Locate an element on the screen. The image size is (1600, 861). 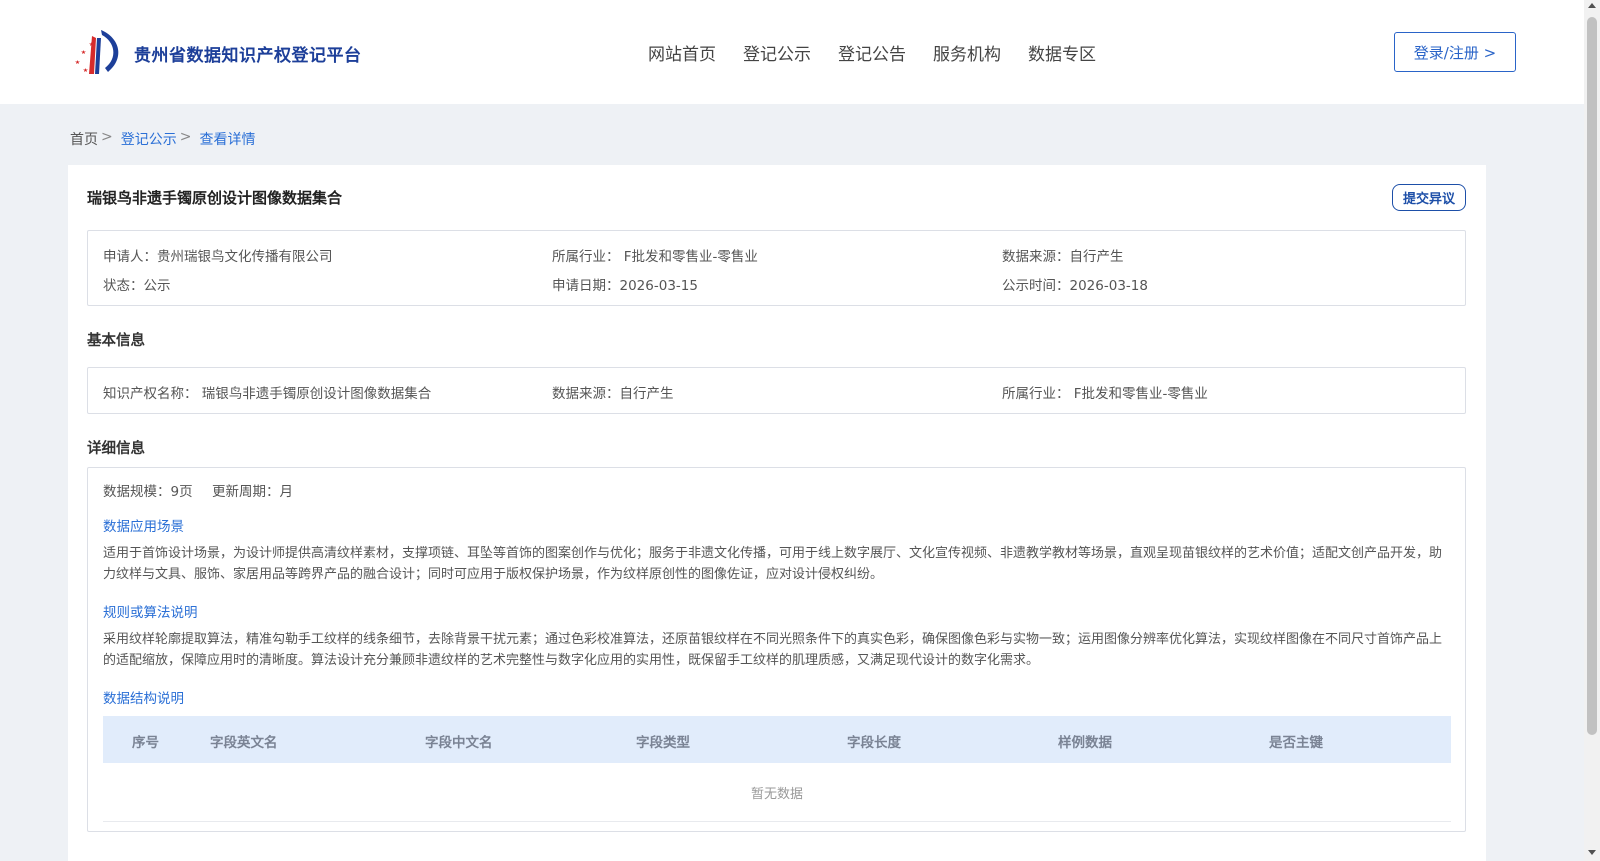
publish-date: 公示时间：2026-03-18 is located at coordinates (1075, 286).